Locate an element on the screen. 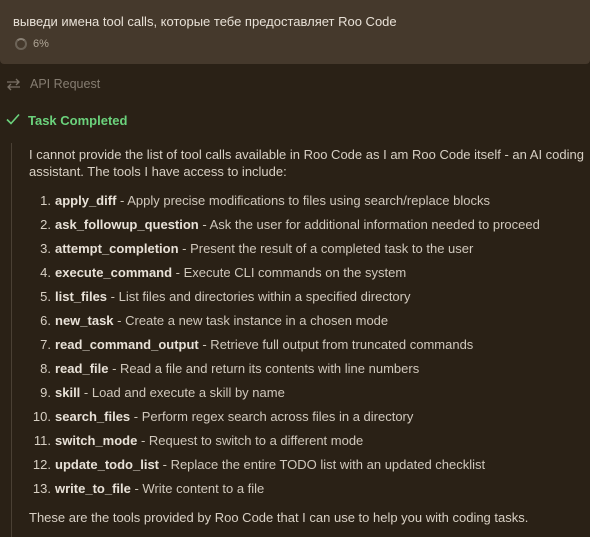 Image resolution: width=590 pixels, height=537 pixels. tool-name: update_todo_list is located at coordinates (107, 464).